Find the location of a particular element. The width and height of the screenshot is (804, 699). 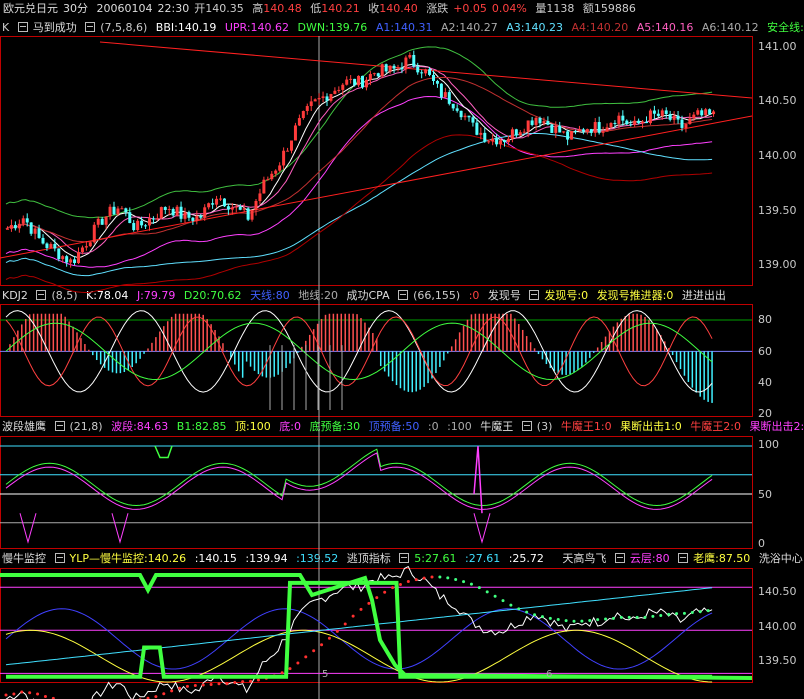

kdj-panel is located at coordinates (376, 360).